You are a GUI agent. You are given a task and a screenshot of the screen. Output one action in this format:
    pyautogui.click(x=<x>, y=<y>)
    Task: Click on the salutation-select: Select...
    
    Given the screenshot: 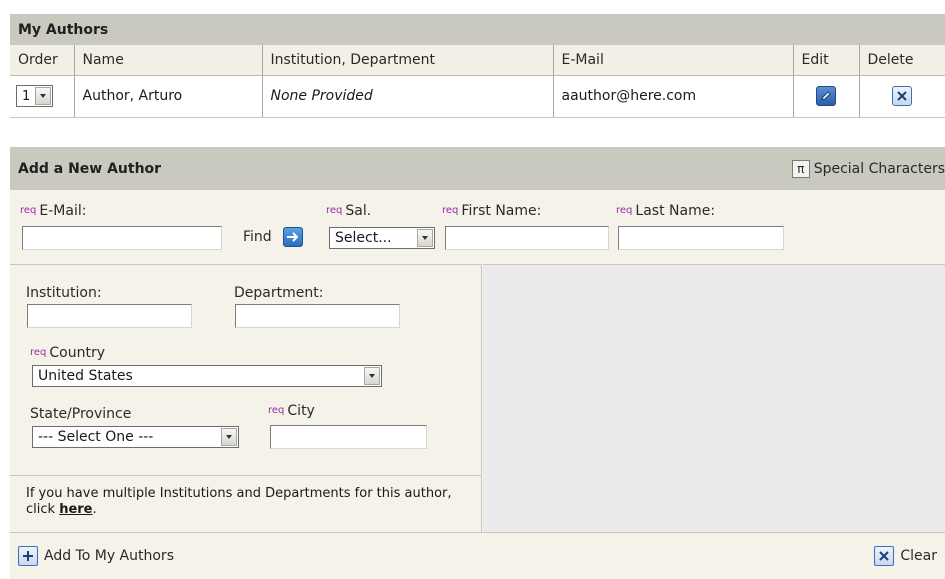 What is the action you would take?
    pyautogui.click(x=382, y=238)
    